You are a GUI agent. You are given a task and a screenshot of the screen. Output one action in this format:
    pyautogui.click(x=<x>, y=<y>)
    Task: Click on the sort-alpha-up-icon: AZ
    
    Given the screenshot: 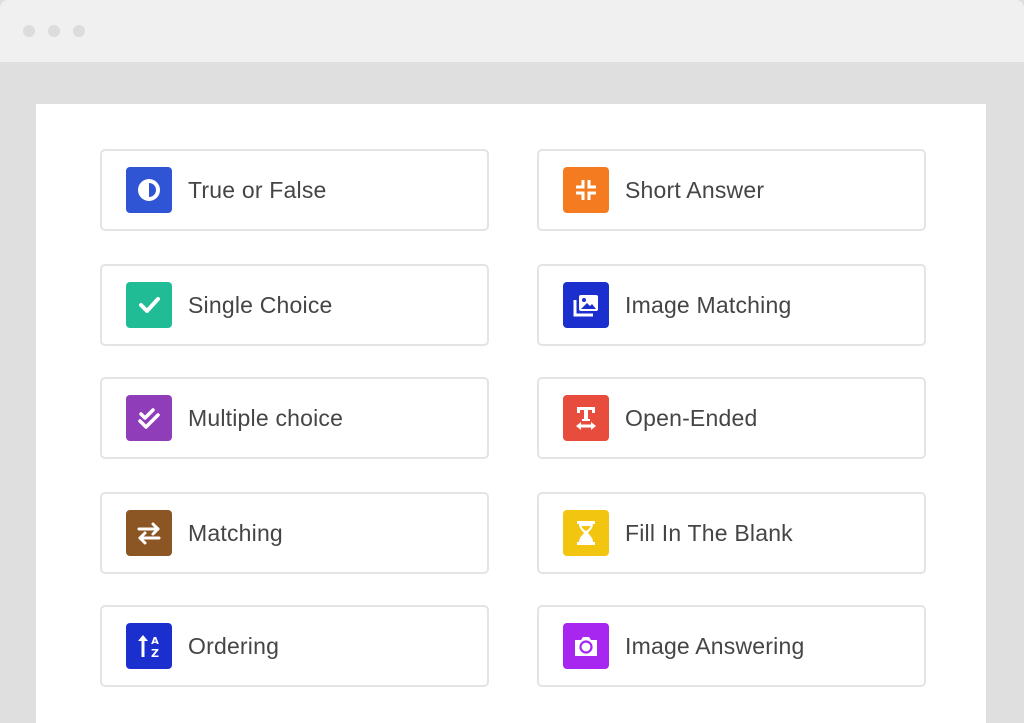 What is the action you would take?
    pyautogui.click(x=149, y=646)
    